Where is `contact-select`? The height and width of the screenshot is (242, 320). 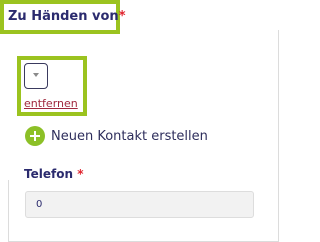 contact-select is located at coordinates (36, 76).